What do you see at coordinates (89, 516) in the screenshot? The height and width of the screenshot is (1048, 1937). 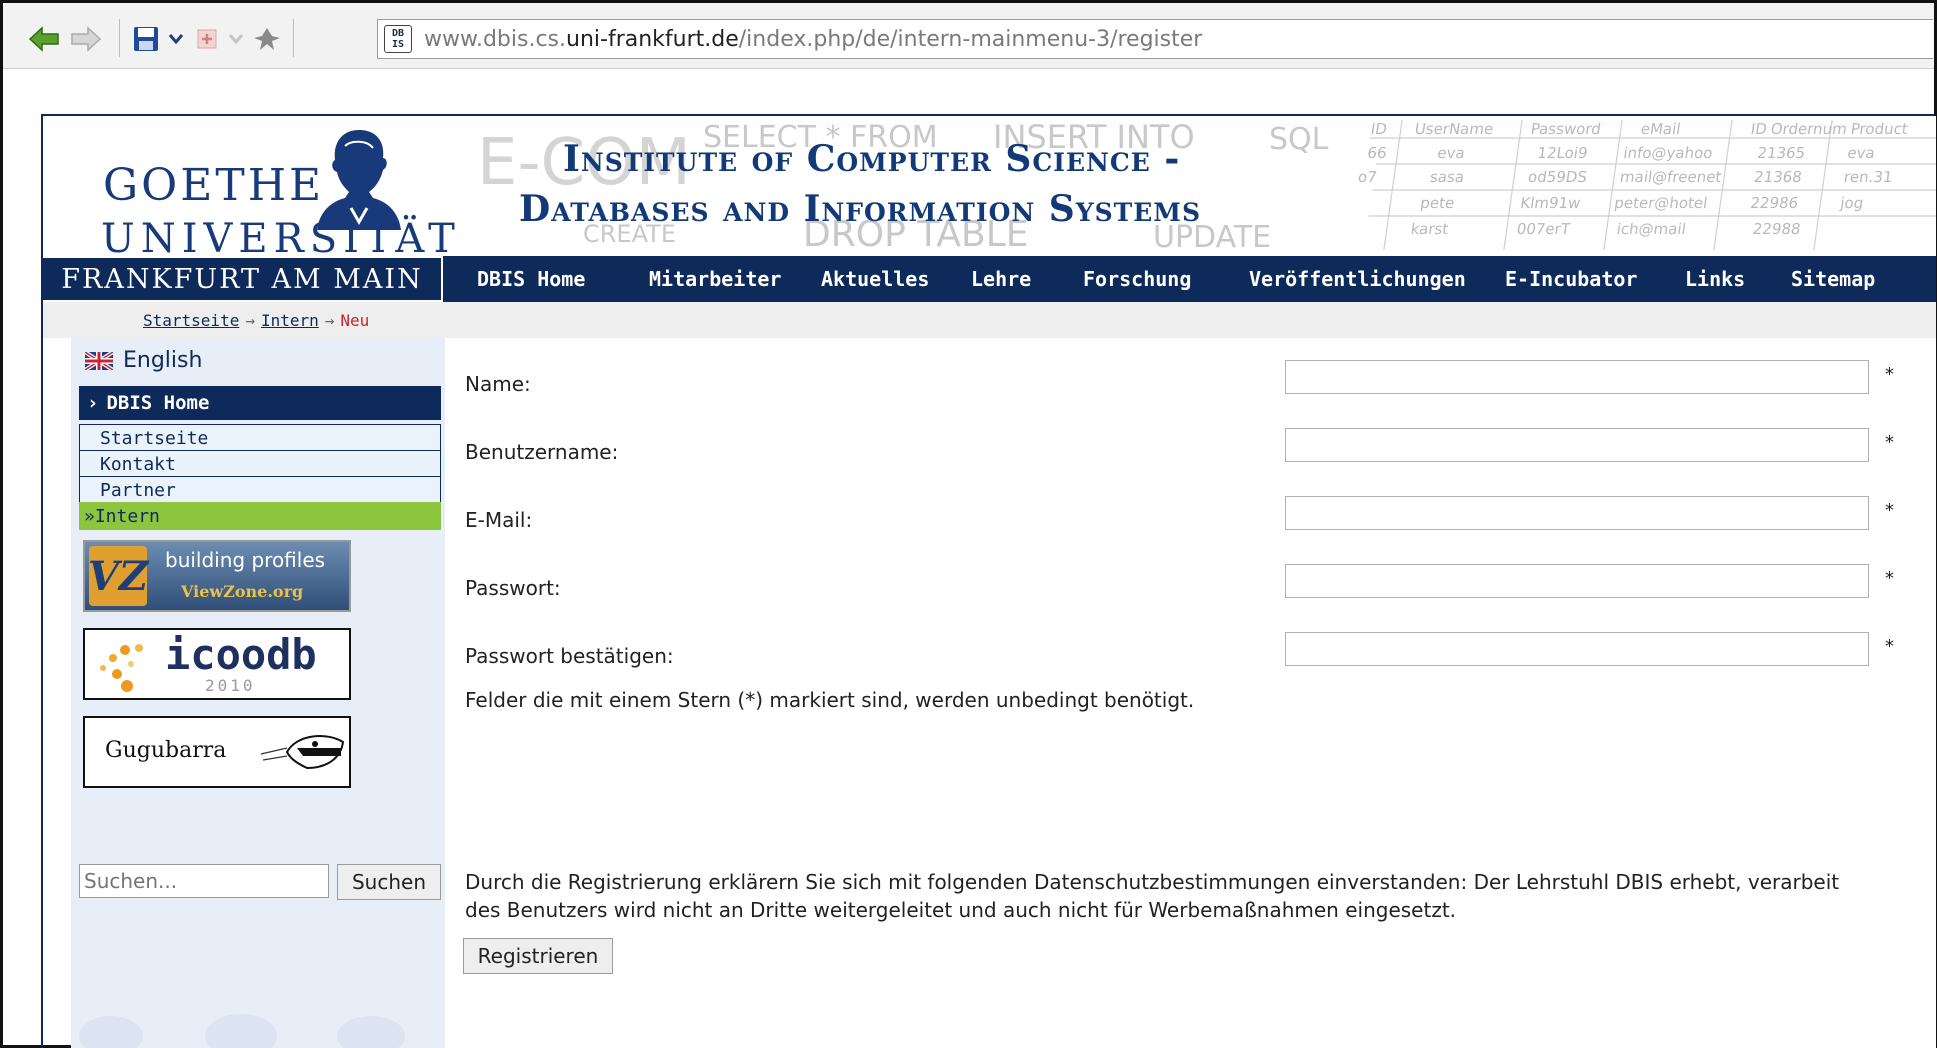 I see `active-marker-icon: »` at bounding box center [89, 516].